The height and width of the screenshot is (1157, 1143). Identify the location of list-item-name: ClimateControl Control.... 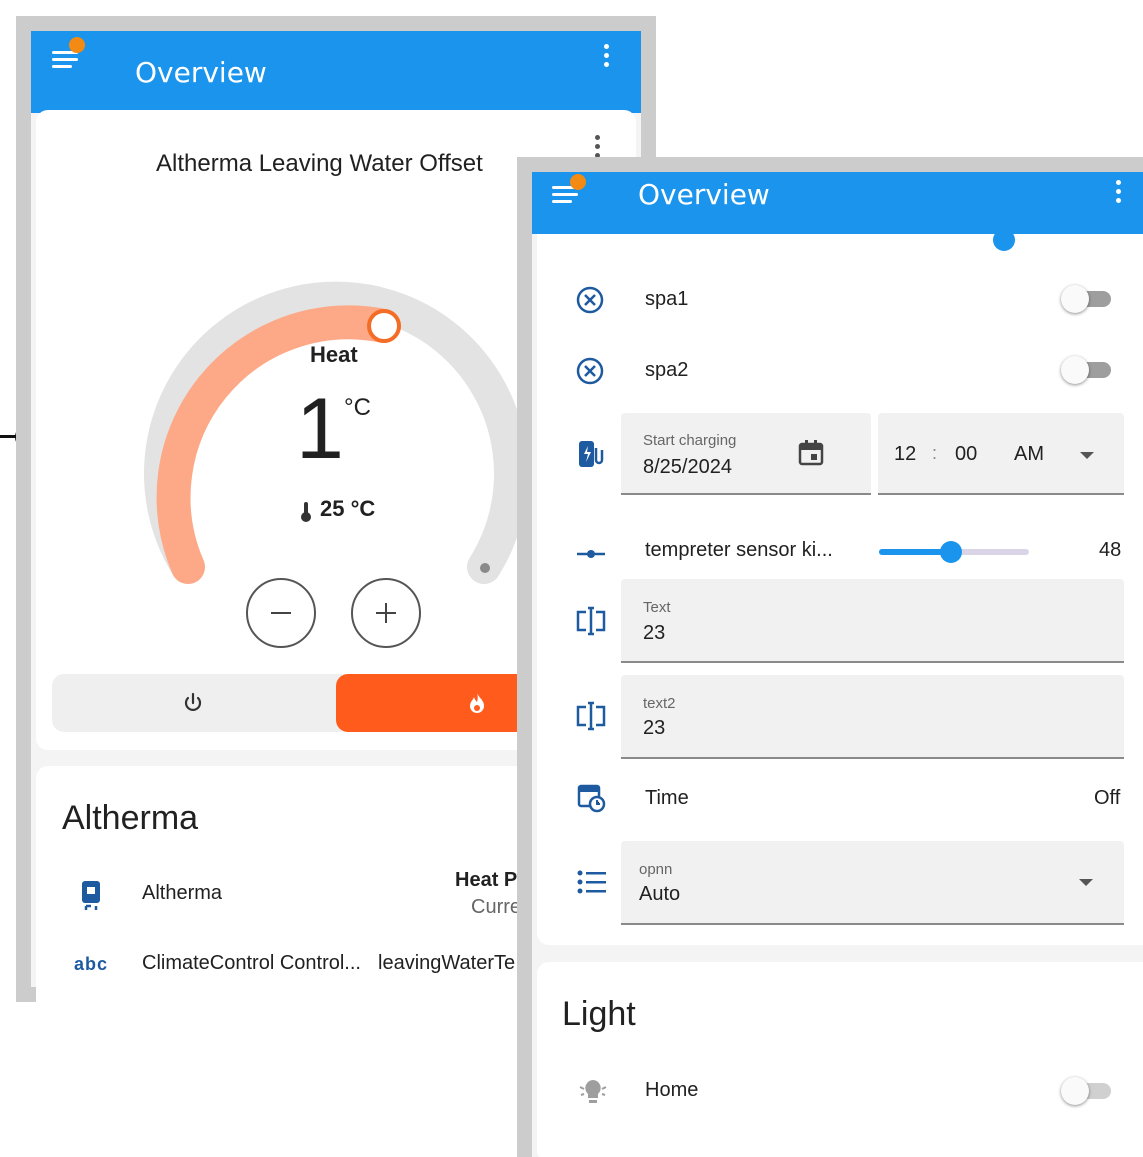
(251, 963).